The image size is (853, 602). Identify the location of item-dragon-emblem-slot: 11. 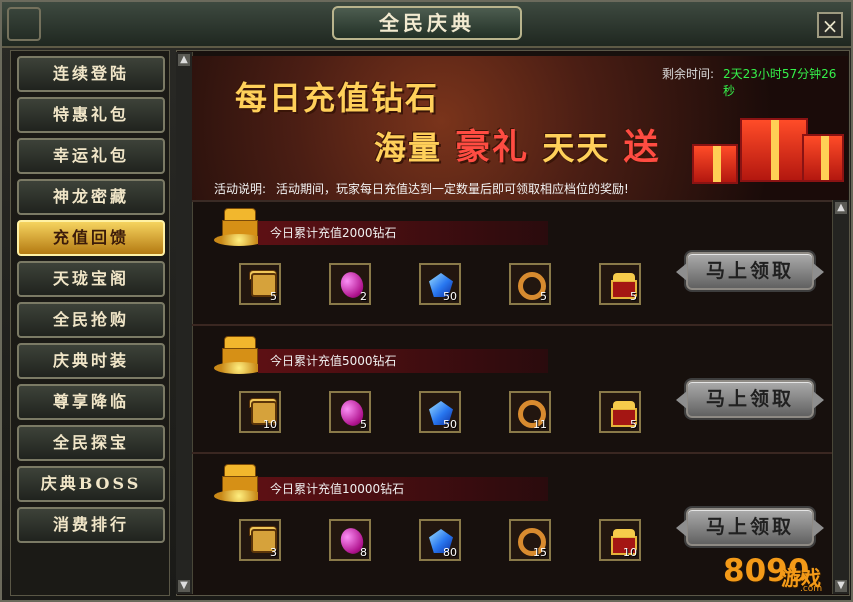
(530, 412).